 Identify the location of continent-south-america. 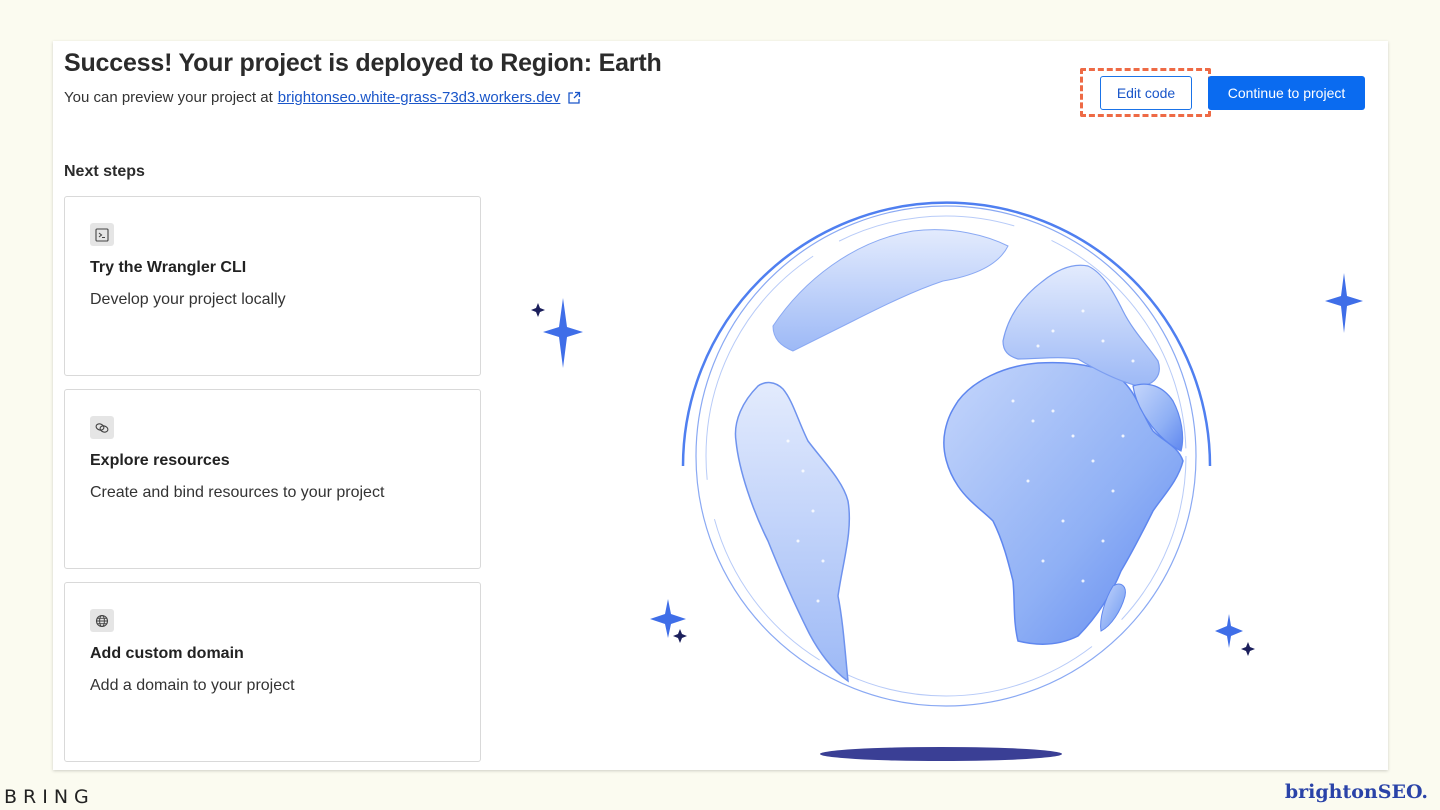
(792, 532).